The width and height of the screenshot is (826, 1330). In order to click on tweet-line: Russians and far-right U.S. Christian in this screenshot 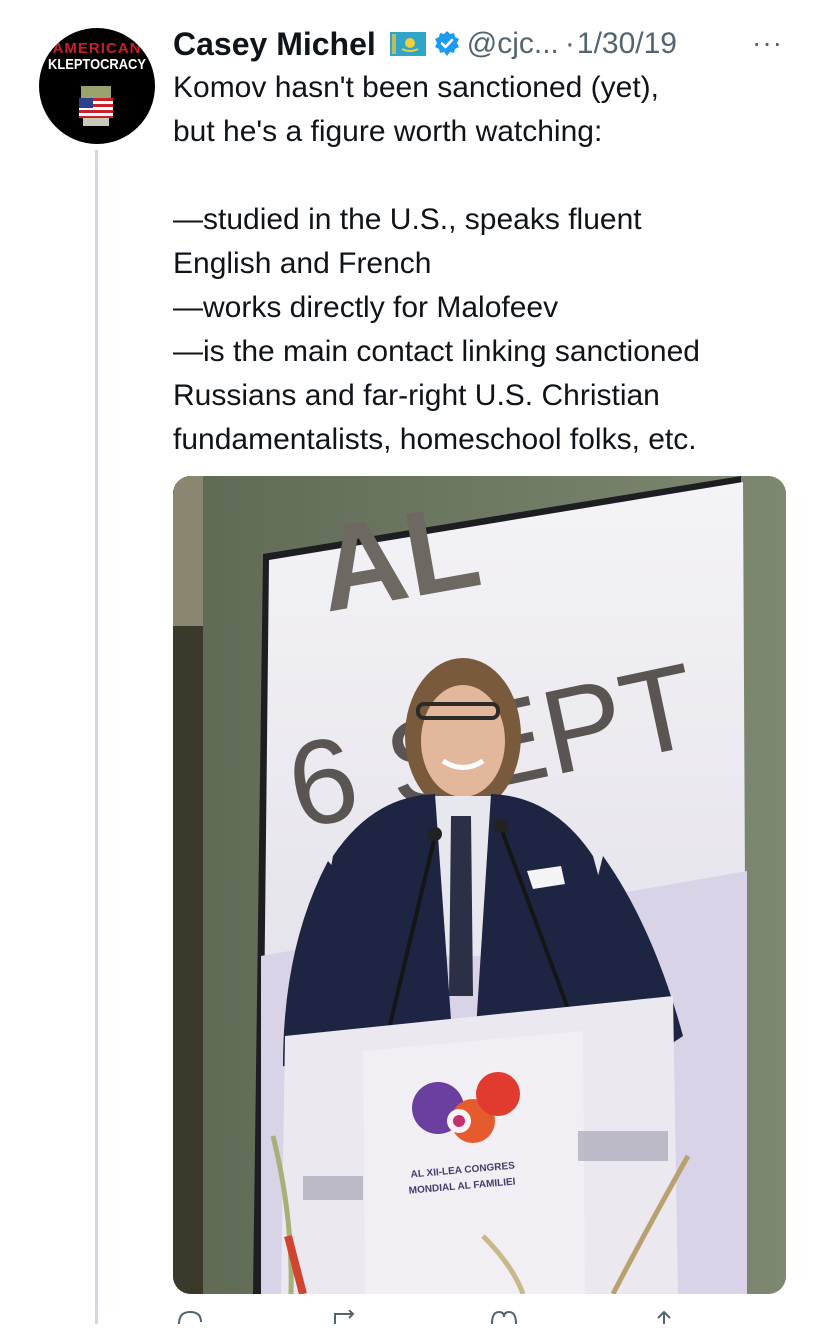, I will do `click(416, 395)`.